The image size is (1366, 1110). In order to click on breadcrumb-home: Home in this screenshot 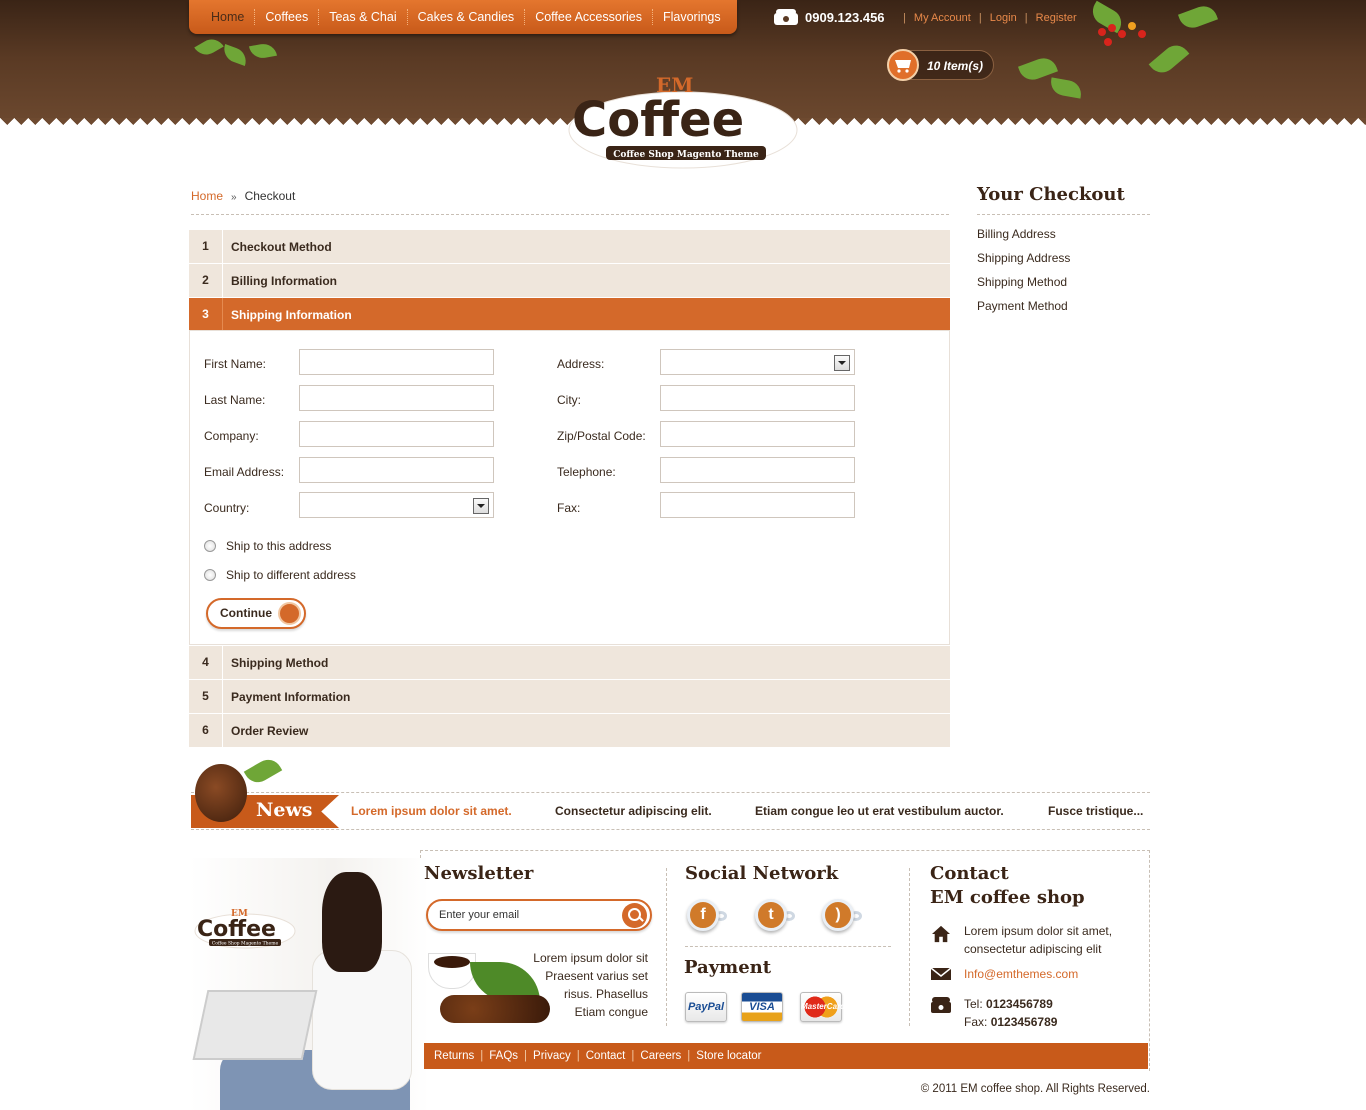, I will do `click(207, 196)`.